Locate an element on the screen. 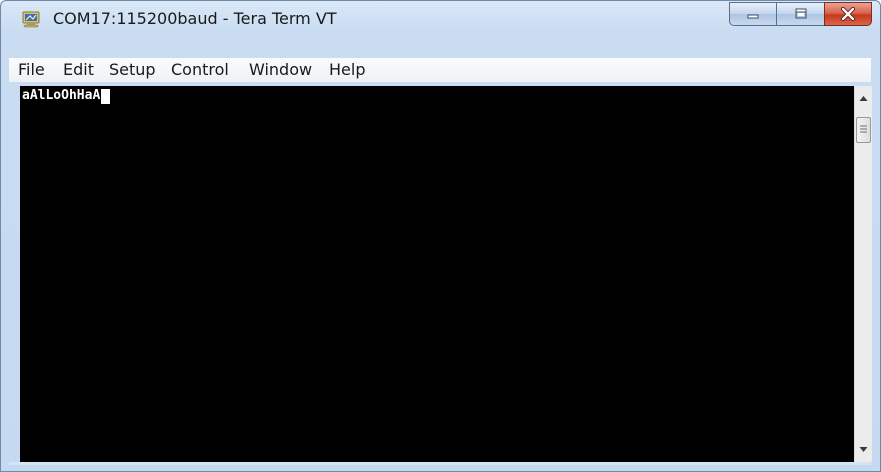 This screenshot has width=881, height=472. menu-help: Help is located at coordinates (347, 69).